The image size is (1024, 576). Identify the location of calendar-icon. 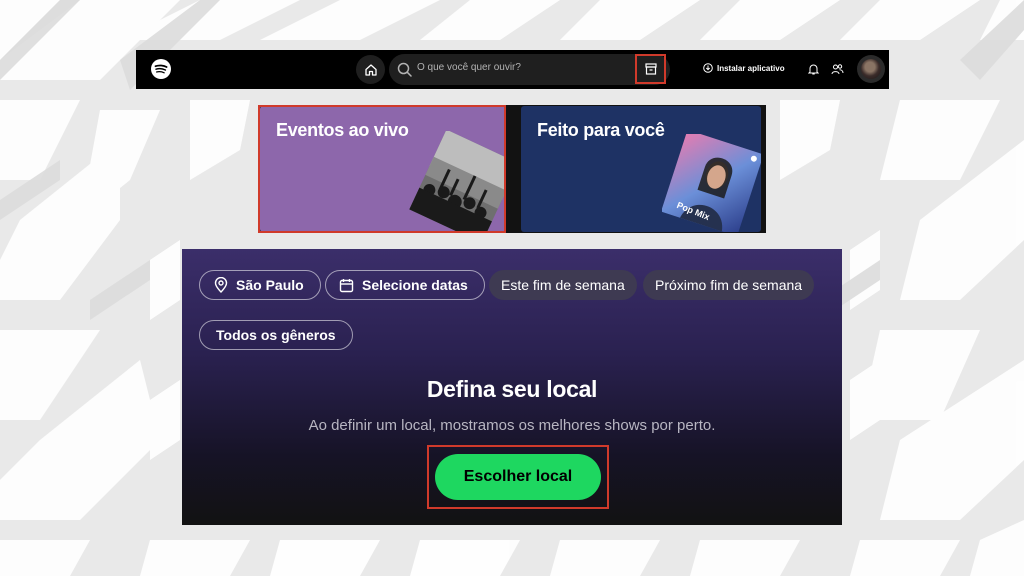
(346, 285).